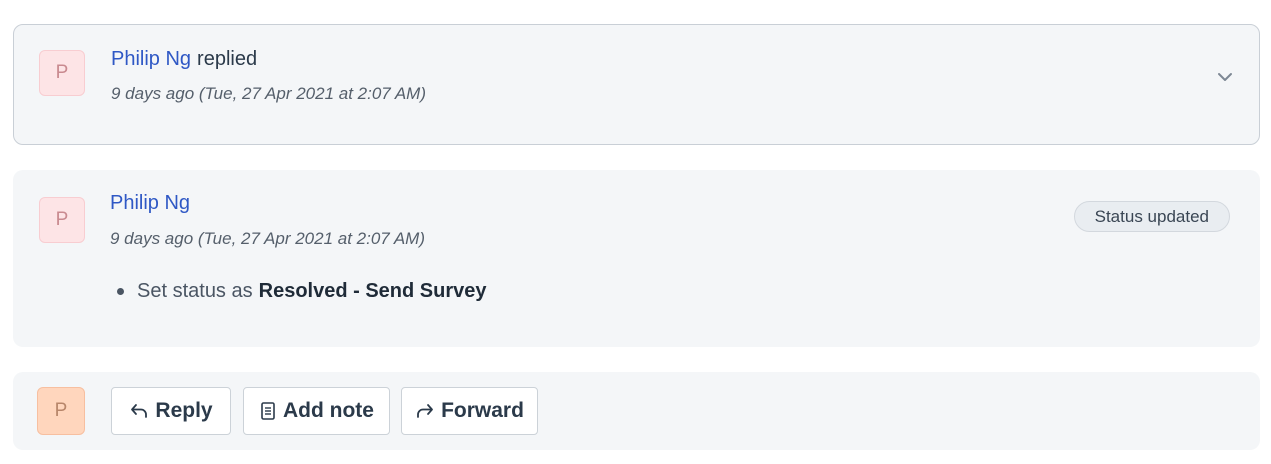 The height and width of the screenshot is (464, 1271). What do you see at coordinates (195, 291) in the screenshot?
I see `status-change-prefix: Set status as` at bounding box center [195, 291].